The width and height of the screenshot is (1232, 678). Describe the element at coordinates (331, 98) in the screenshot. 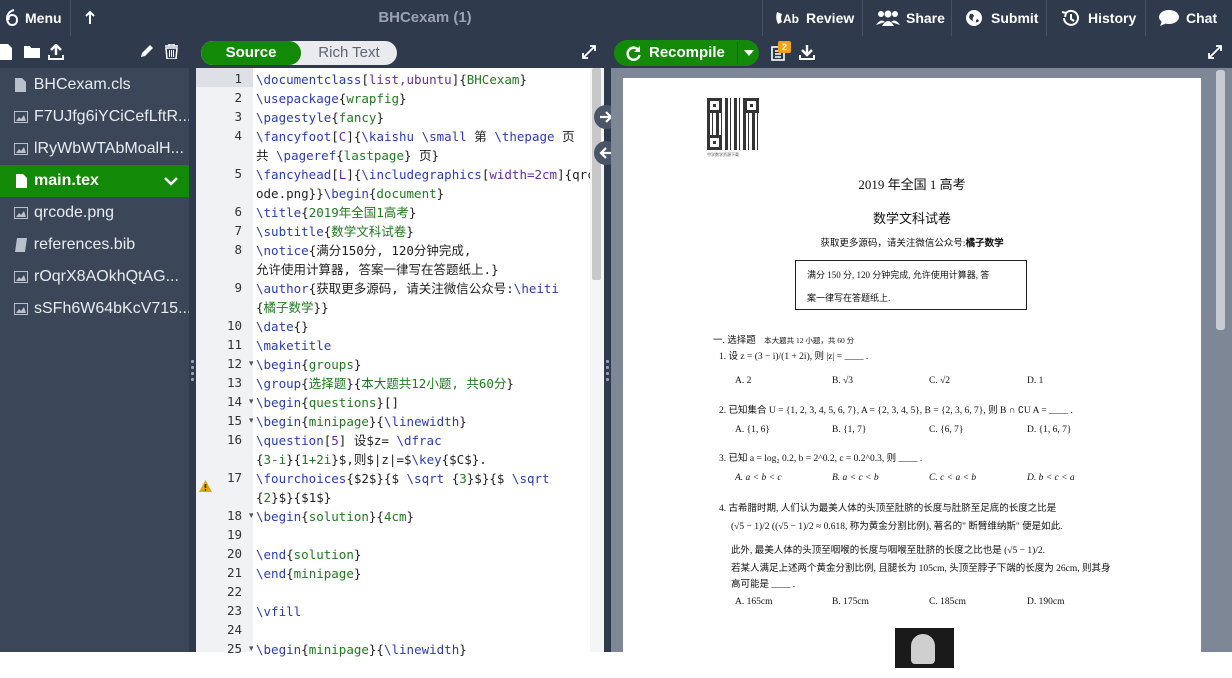

I see `code-line: \usepackage{wrapfig}` at that location.